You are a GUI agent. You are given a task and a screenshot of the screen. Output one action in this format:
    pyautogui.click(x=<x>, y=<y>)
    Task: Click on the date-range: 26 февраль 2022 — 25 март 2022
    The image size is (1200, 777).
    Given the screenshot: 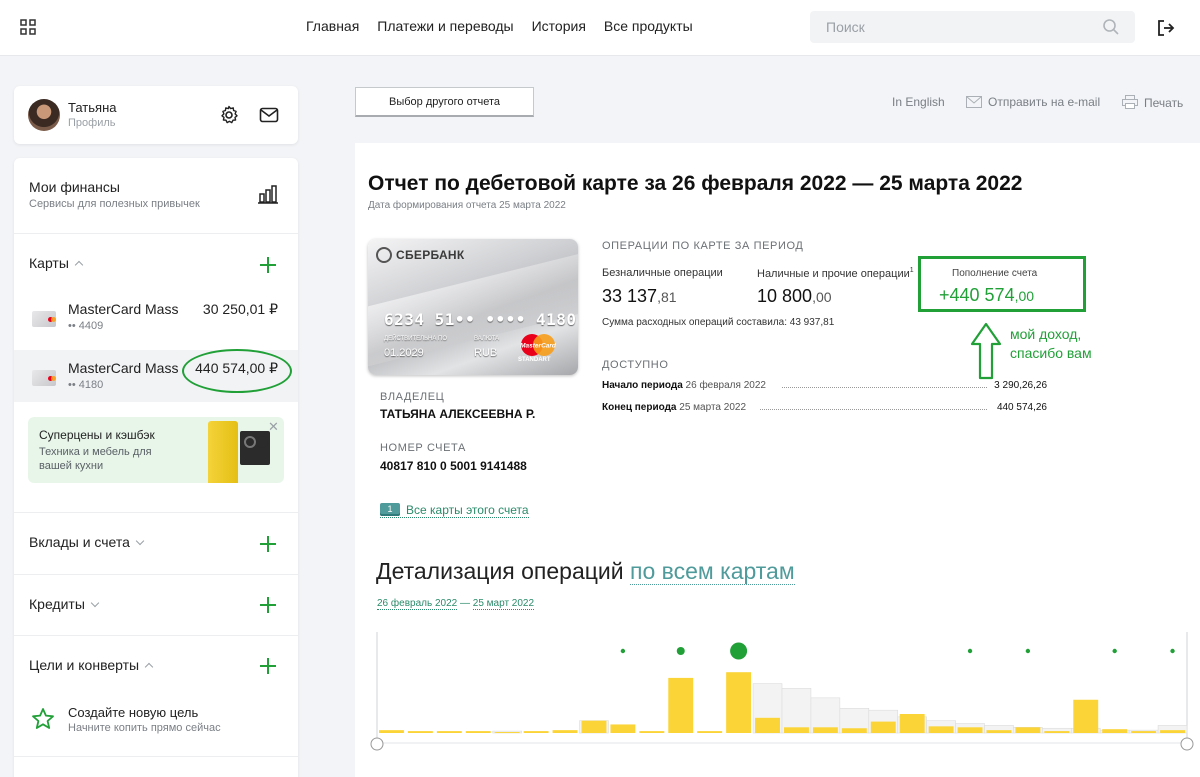 What is the action you would take?
    pyautogui.click(x=456, y=604)
    